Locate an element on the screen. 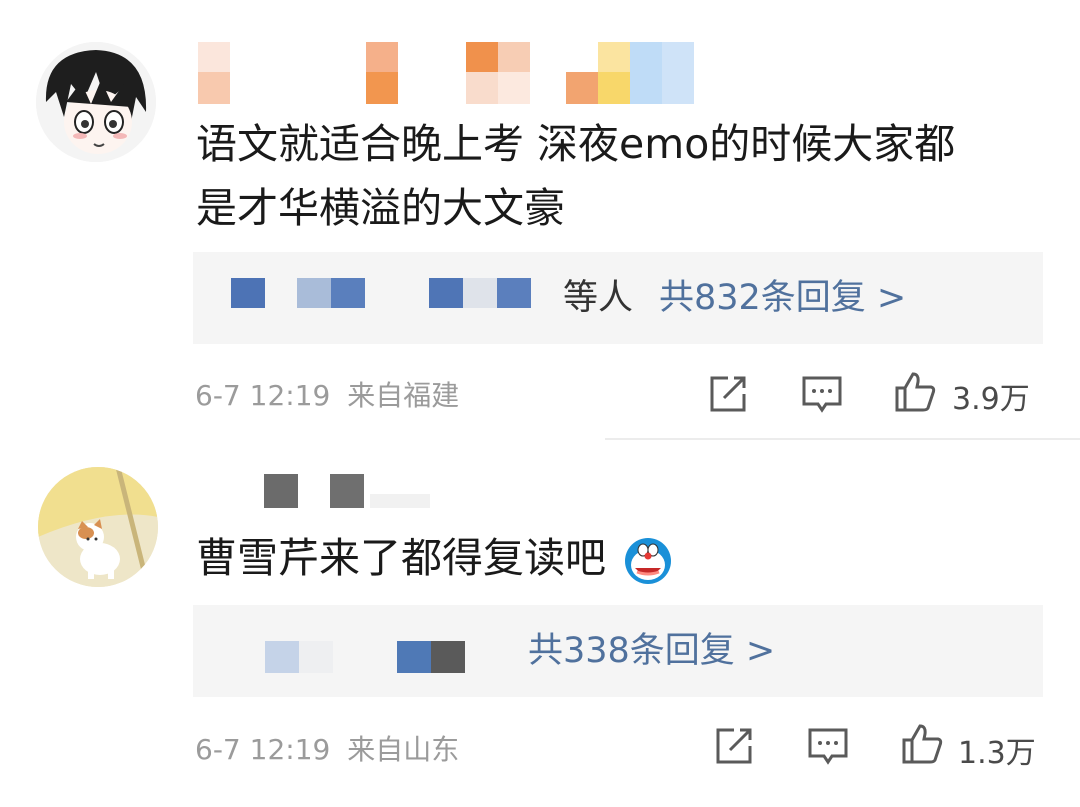  like-count: 1.3万 is located at coordinates (997, 753).